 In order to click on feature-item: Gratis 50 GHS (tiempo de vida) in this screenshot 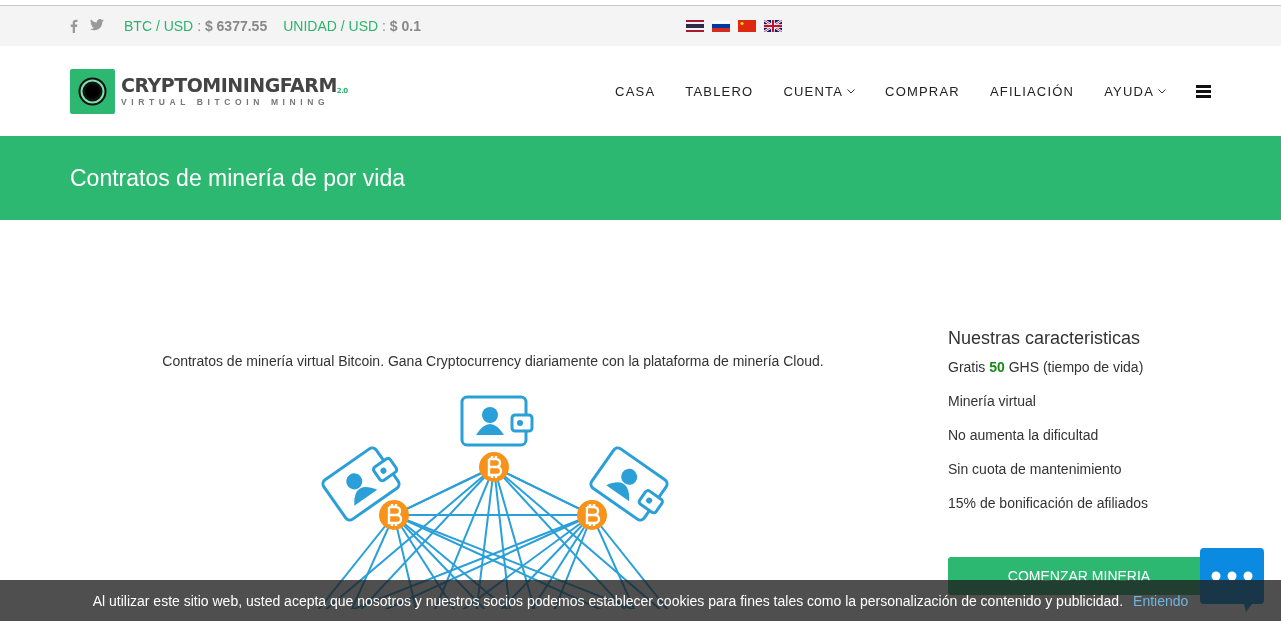, I will do `click(1046, 367)`.